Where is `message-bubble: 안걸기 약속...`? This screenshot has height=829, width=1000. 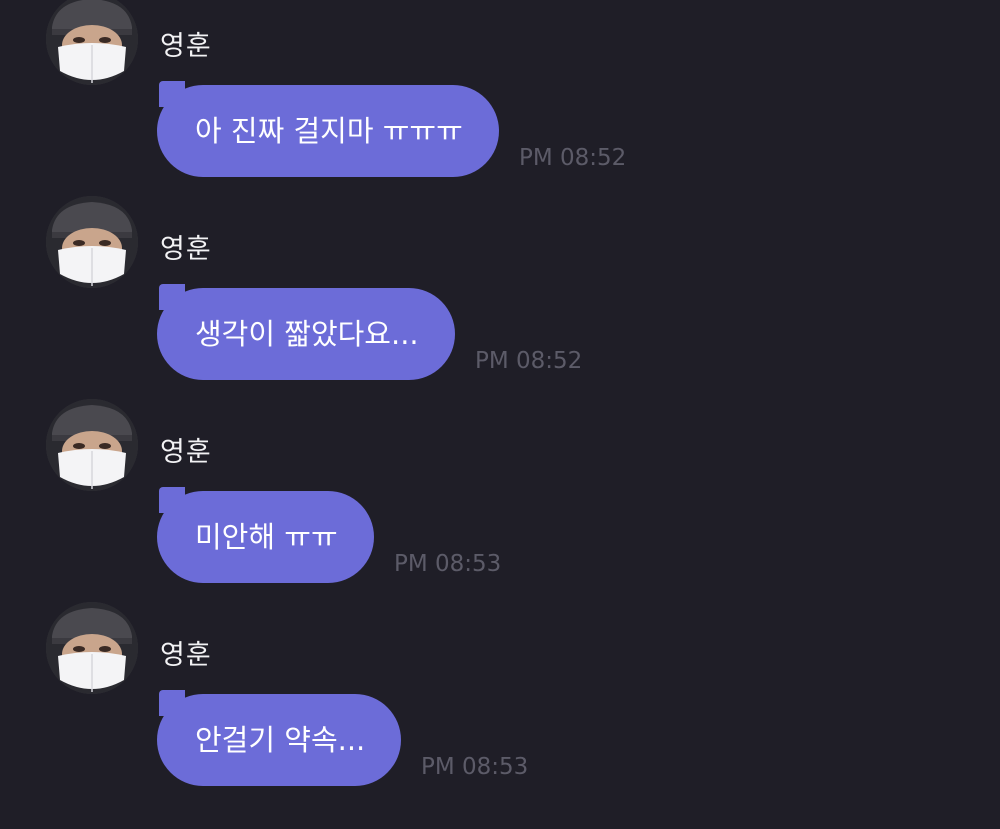 message-bubble: 안걸기 약속... is located at coordinates (279, 738).